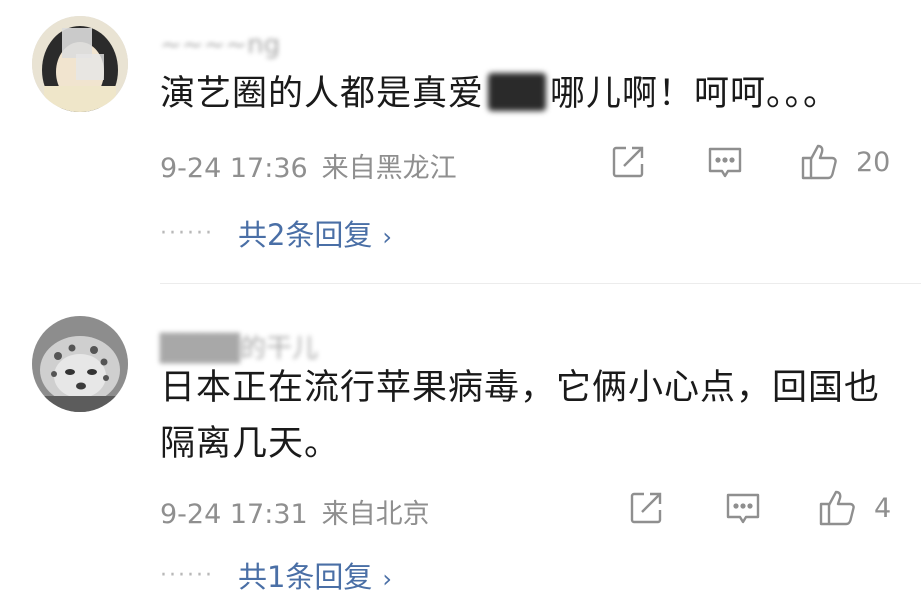 The image size is (921, 596). I want to click on view-replies-link: 共2条回复 ›, so click(315, 233).